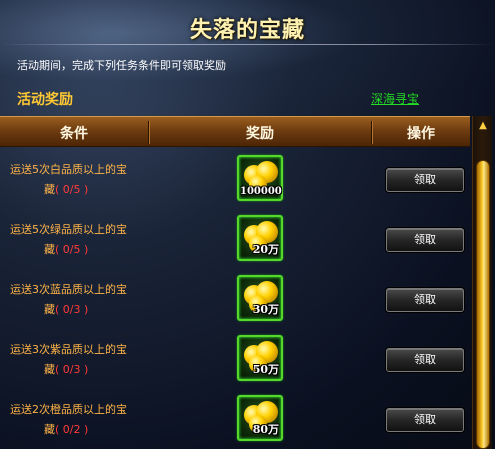  I want to click on section-title: 活动奖励, so click(45, 100).